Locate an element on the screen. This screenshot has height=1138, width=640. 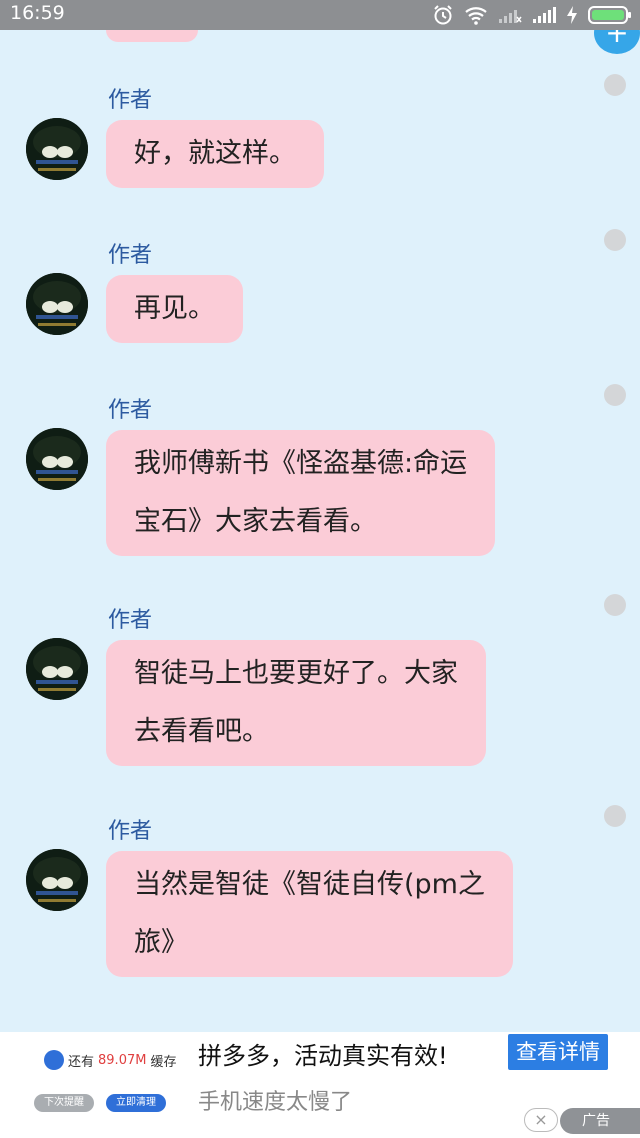
cache-suffix: 缓存 is located at coordinates (163, 1062).